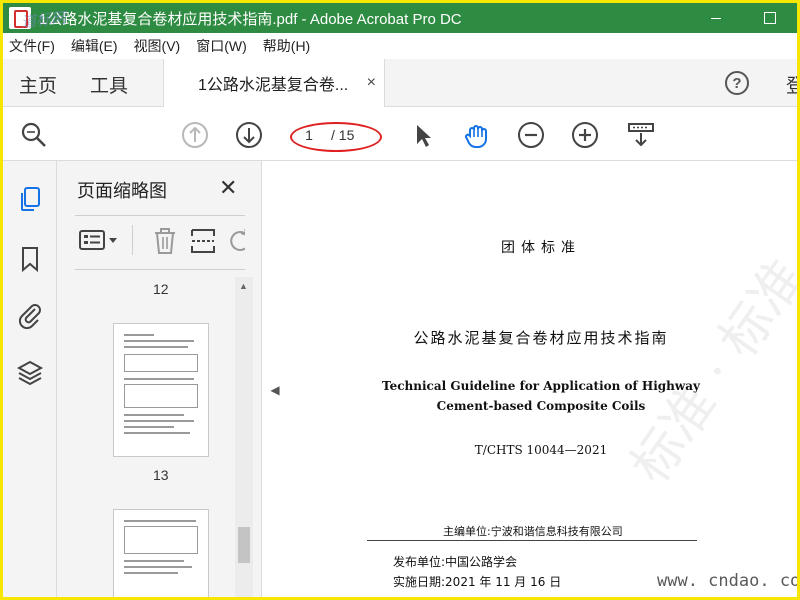 The width and height of the screenshot is (800, 600). I want to click on layers-icon, so click(30, 373).